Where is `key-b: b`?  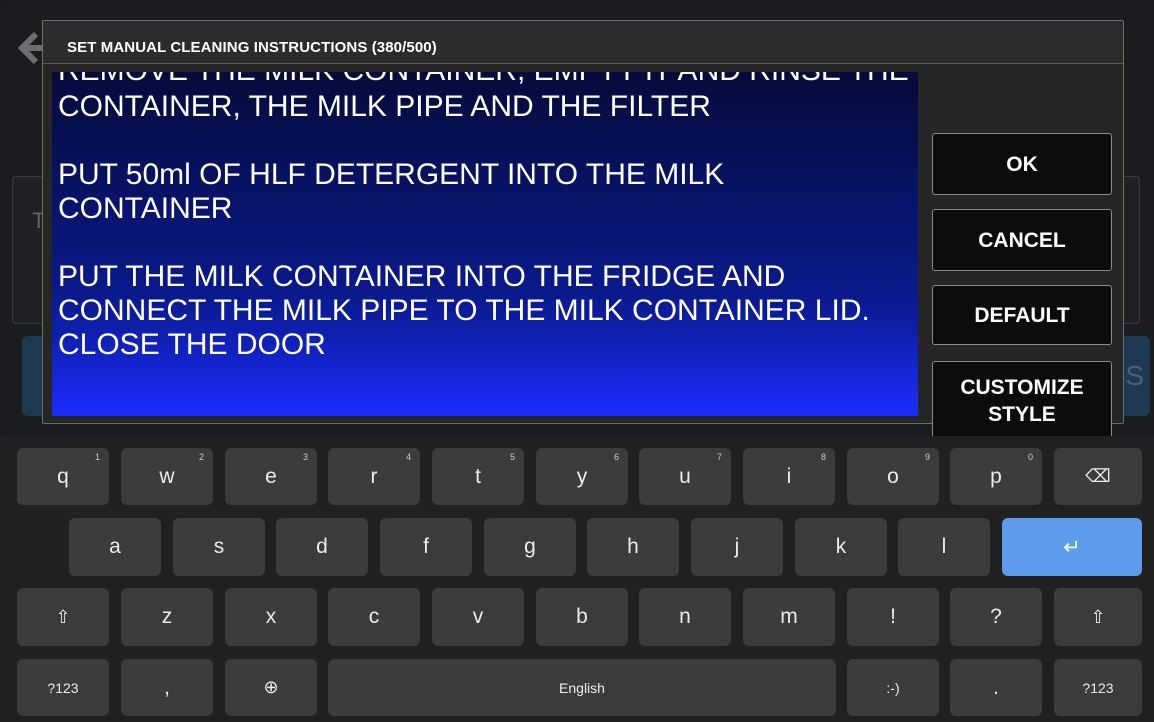 key-b: b is located at coordinates (582, 617).